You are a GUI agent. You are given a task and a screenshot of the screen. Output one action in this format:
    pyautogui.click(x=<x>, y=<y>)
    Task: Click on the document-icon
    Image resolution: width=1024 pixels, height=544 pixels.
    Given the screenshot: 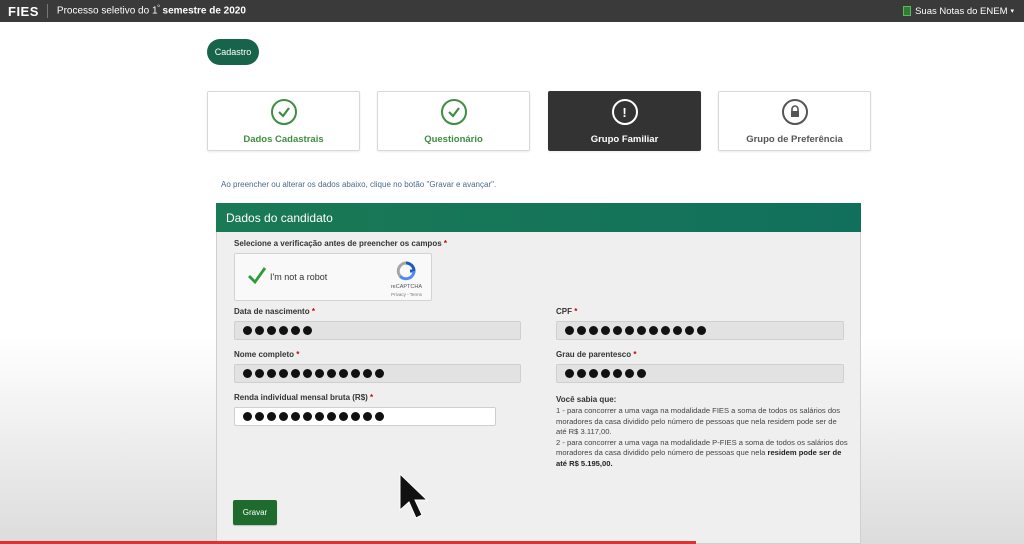 What is the action you would take?
    pyautogui.click(x=907, y=11)
    